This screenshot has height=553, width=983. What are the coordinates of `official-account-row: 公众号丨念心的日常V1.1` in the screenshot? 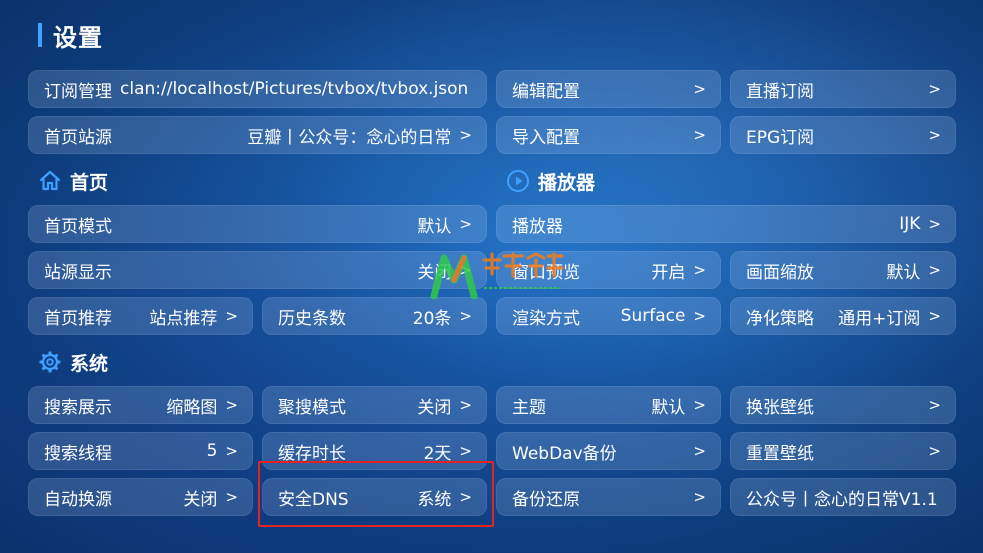 It's located at (843, 497).